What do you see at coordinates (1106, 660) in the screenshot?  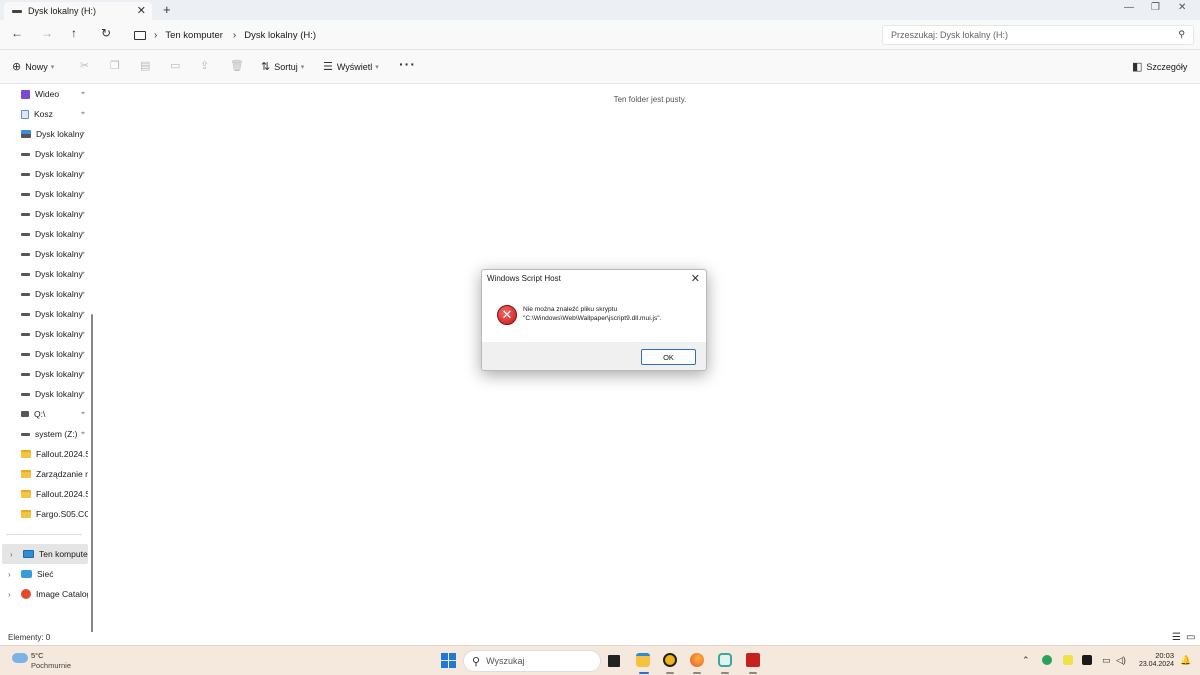 I see `network-icon: ▭` at bounding box center [1106, 660].